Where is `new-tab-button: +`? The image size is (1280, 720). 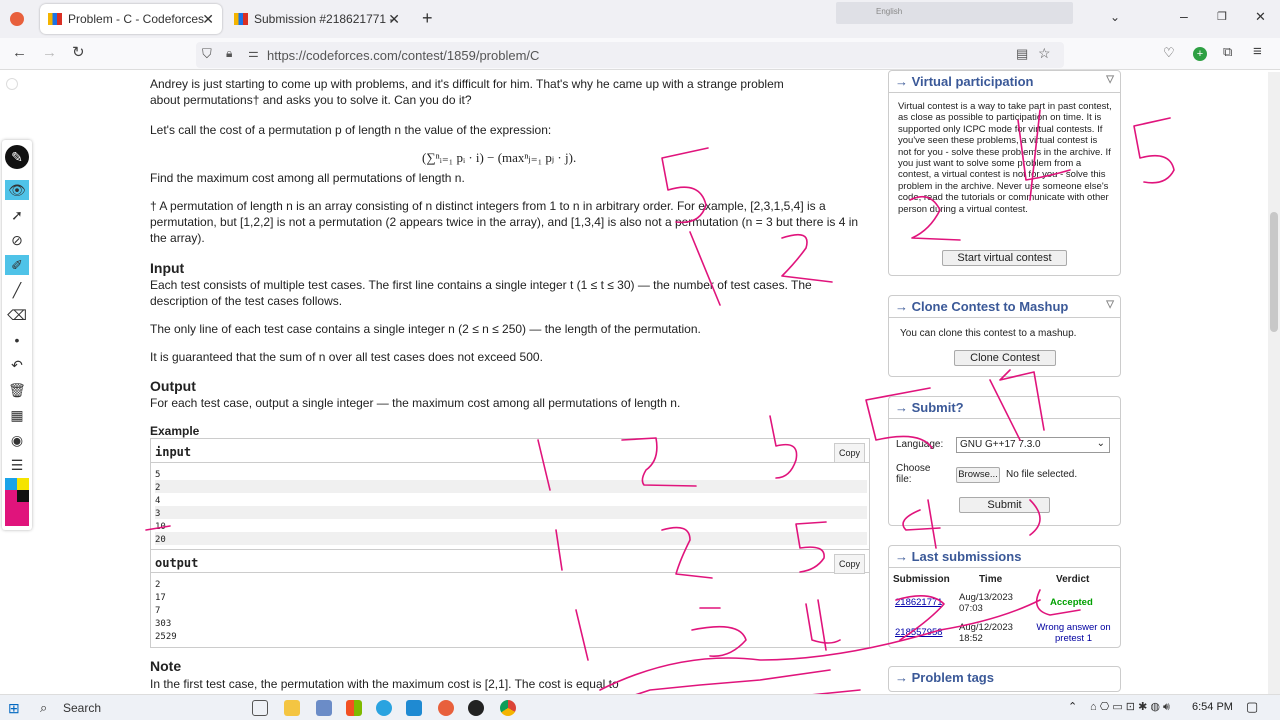
new-tab-button: + is located at coordinates (427, 18).